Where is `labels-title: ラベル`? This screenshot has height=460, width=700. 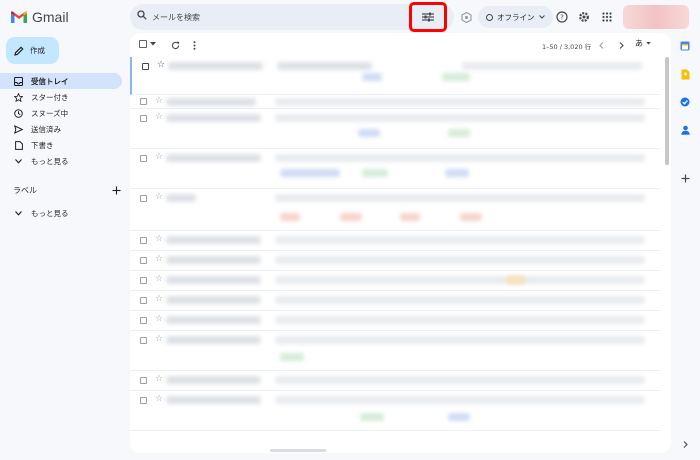 labels-title: ラベル is located at coordinates (25, 190).